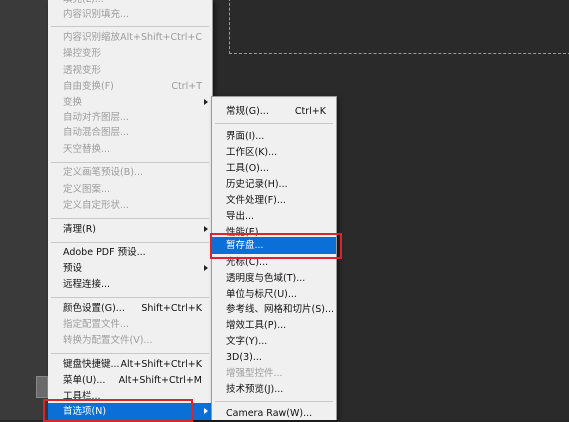 This screenshot has width=569, height=422. What do you see at coordinates (130, 37) in the screenshot?
I see `menu-item-content-aware-scale: 内容识别缩放 Alt+Shift+Ctrl+C` at bounding box center [130, 37].